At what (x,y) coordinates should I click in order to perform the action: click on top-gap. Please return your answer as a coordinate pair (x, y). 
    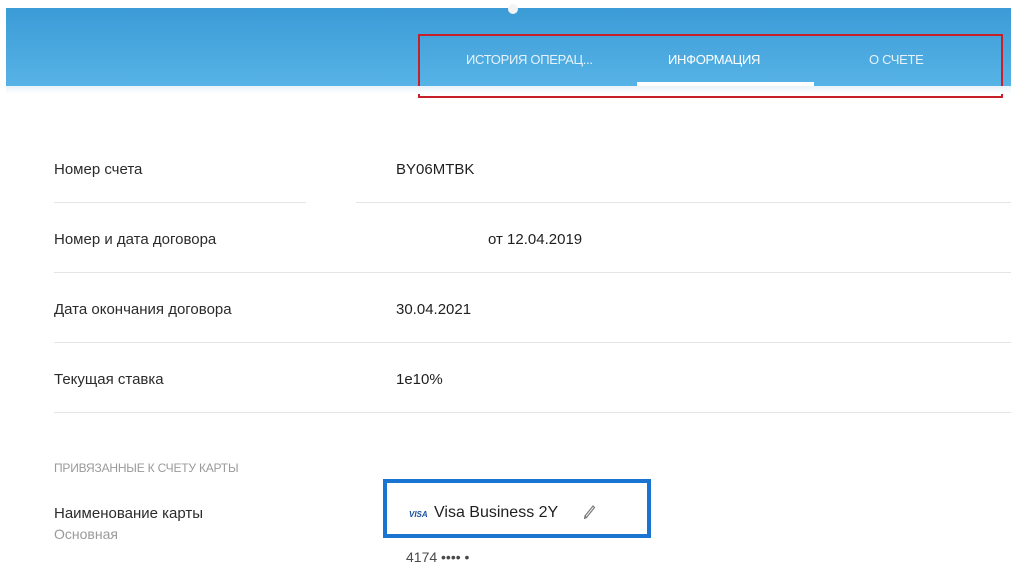
    Looking at the image, I should click on (505, 4).